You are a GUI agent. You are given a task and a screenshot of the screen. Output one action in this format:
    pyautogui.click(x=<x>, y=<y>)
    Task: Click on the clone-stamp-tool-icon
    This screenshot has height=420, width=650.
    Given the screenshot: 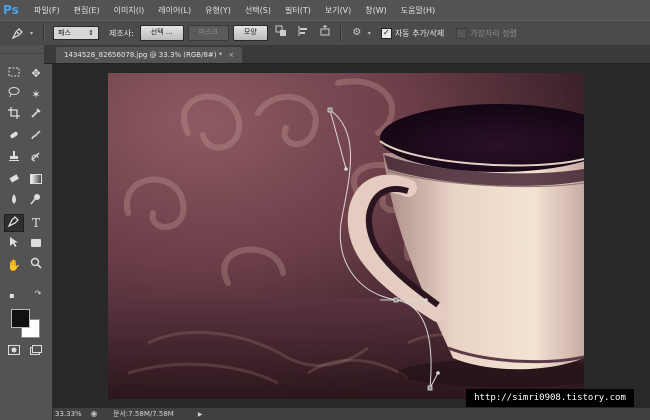 What is the action you would take?
    pyautogui.click(x=14, y=159)
    